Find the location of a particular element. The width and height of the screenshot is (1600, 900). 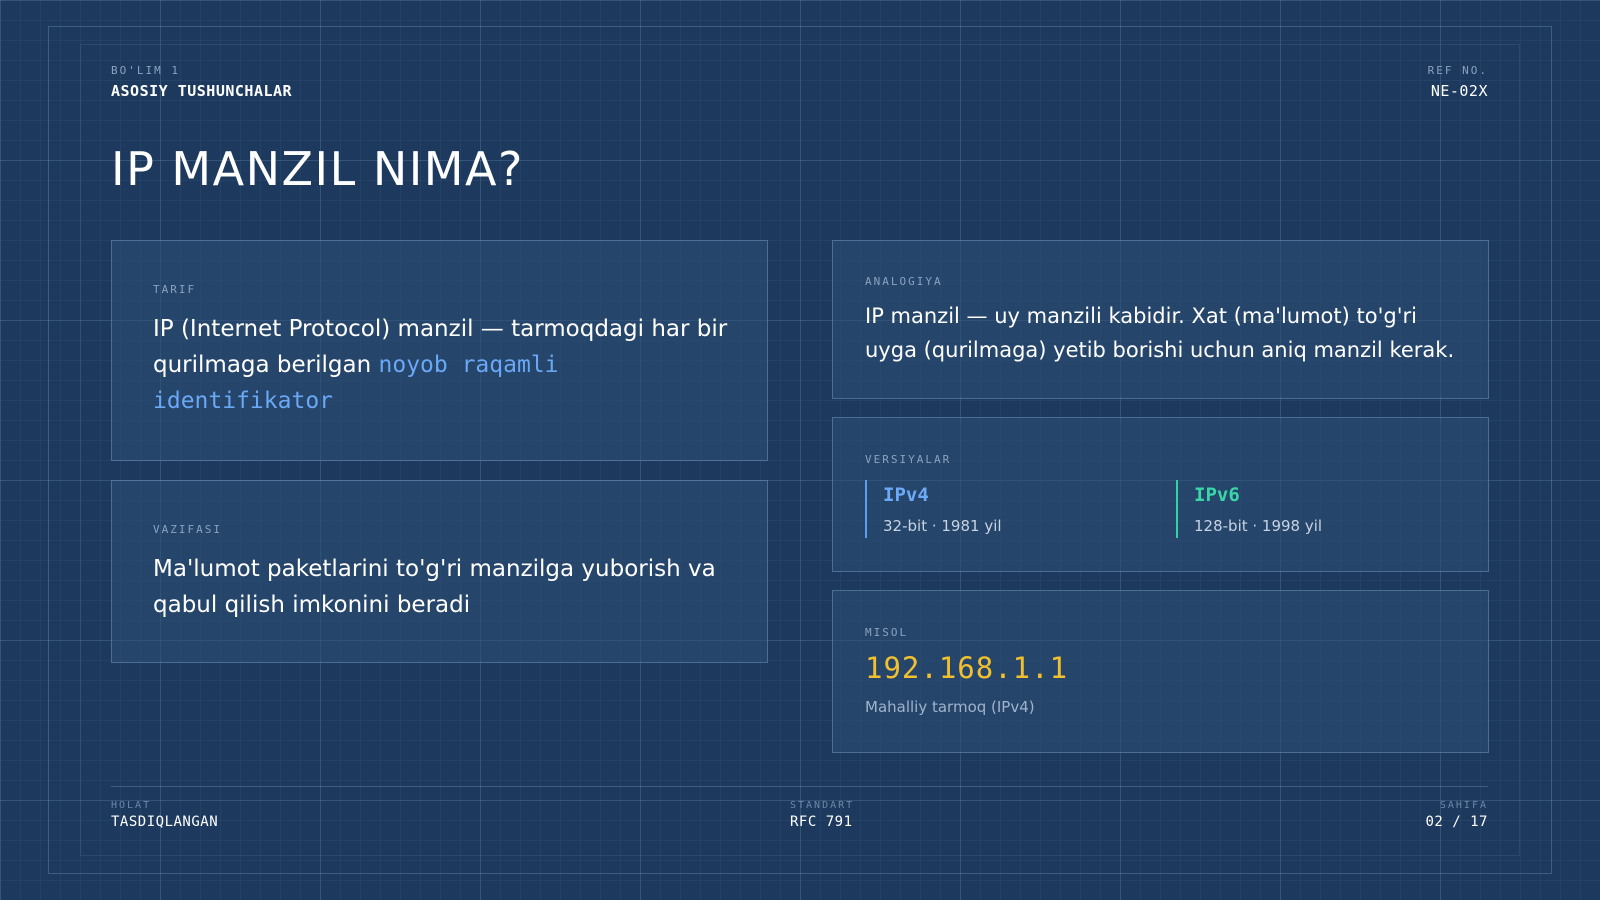

section-label: BO'LIM 1 is located at coordinates (145, 70).